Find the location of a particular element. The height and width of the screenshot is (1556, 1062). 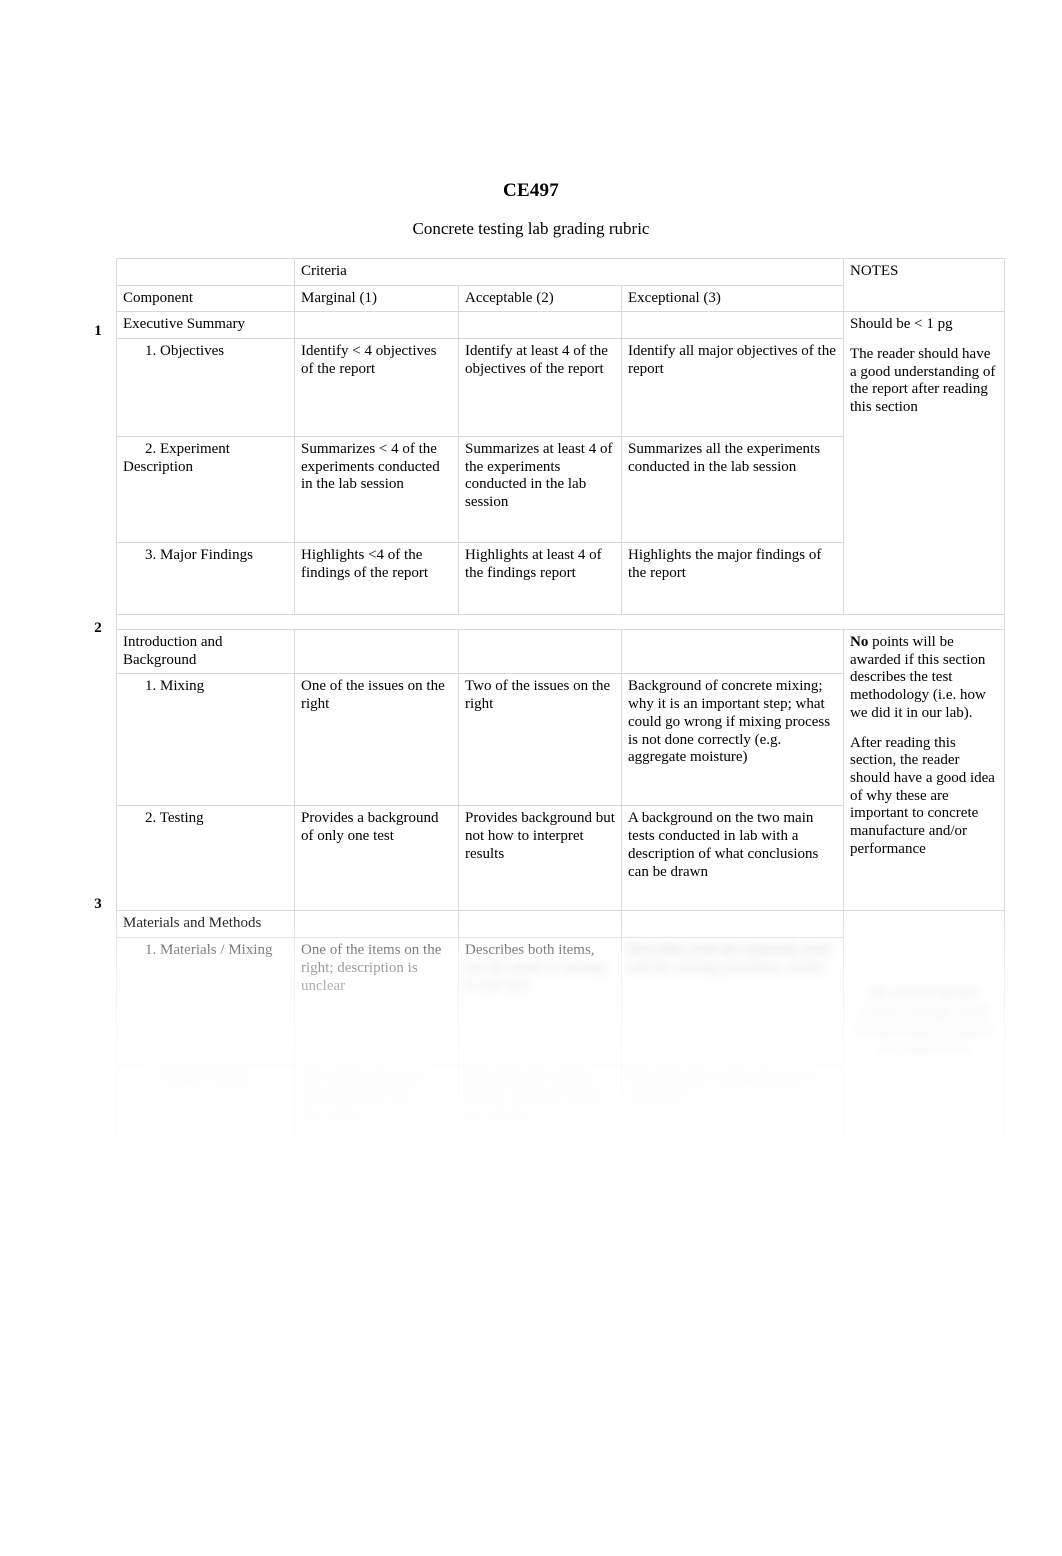

section-title-introduction-background: Introduction and Background is located at coordinates (205, 652).